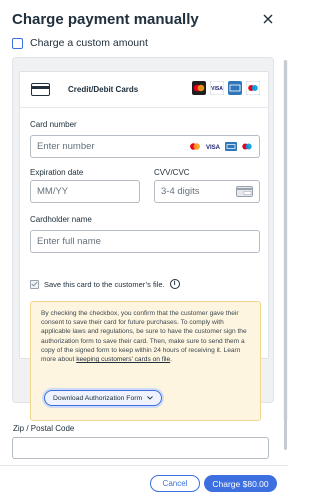 The height and width of the screenshot is (500, 320). Describe the element at coordinates (137, 241) in the screenshot. I see `cardholder-input` at that location.